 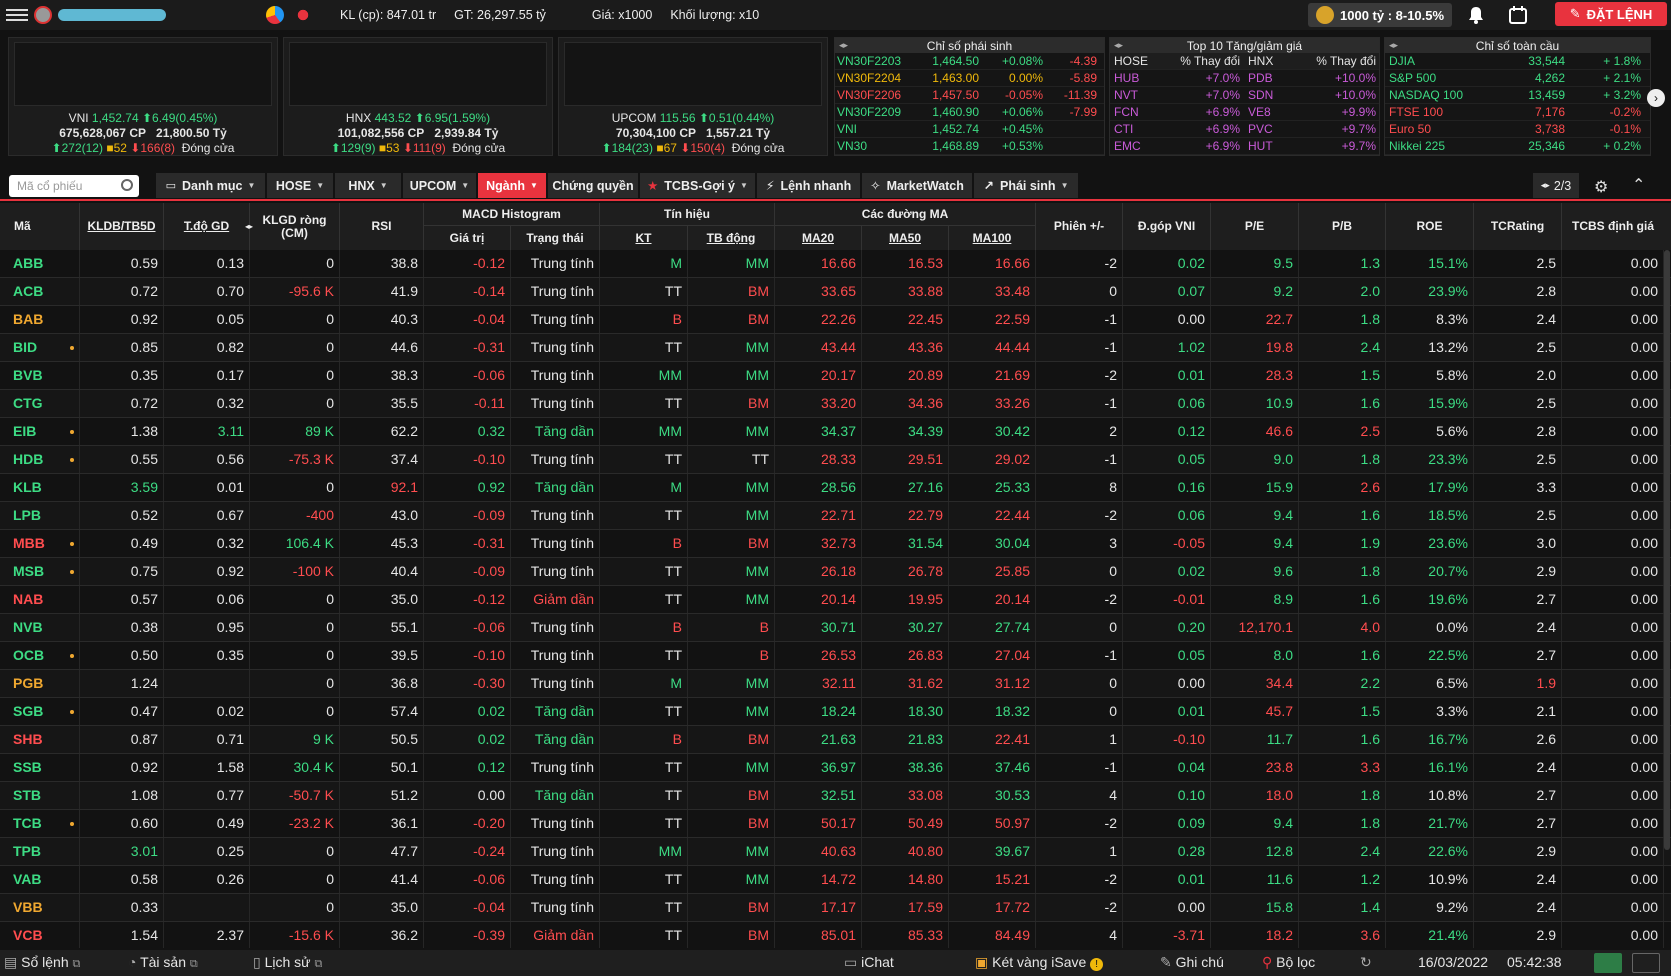 I want to click on cell-symbol: SHB, so click(x=40, y=739).